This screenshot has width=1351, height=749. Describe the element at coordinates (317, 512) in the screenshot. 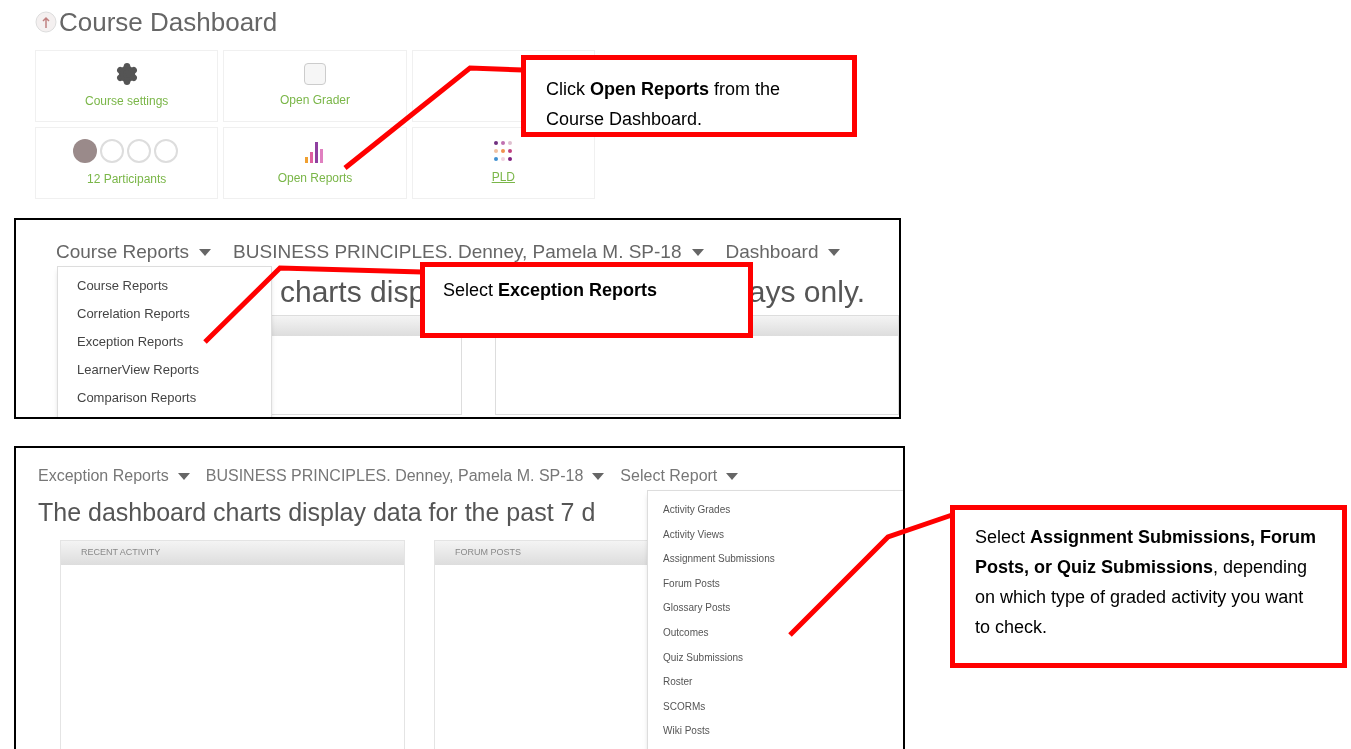

I see `page-heading: The dashboard charts display data for the past 7 d` at that location.